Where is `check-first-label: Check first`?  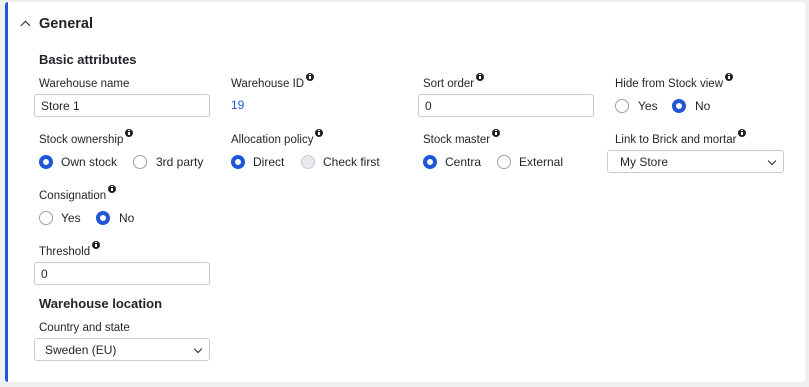 check-first-label: Check first is located at coordinates (351, 162).